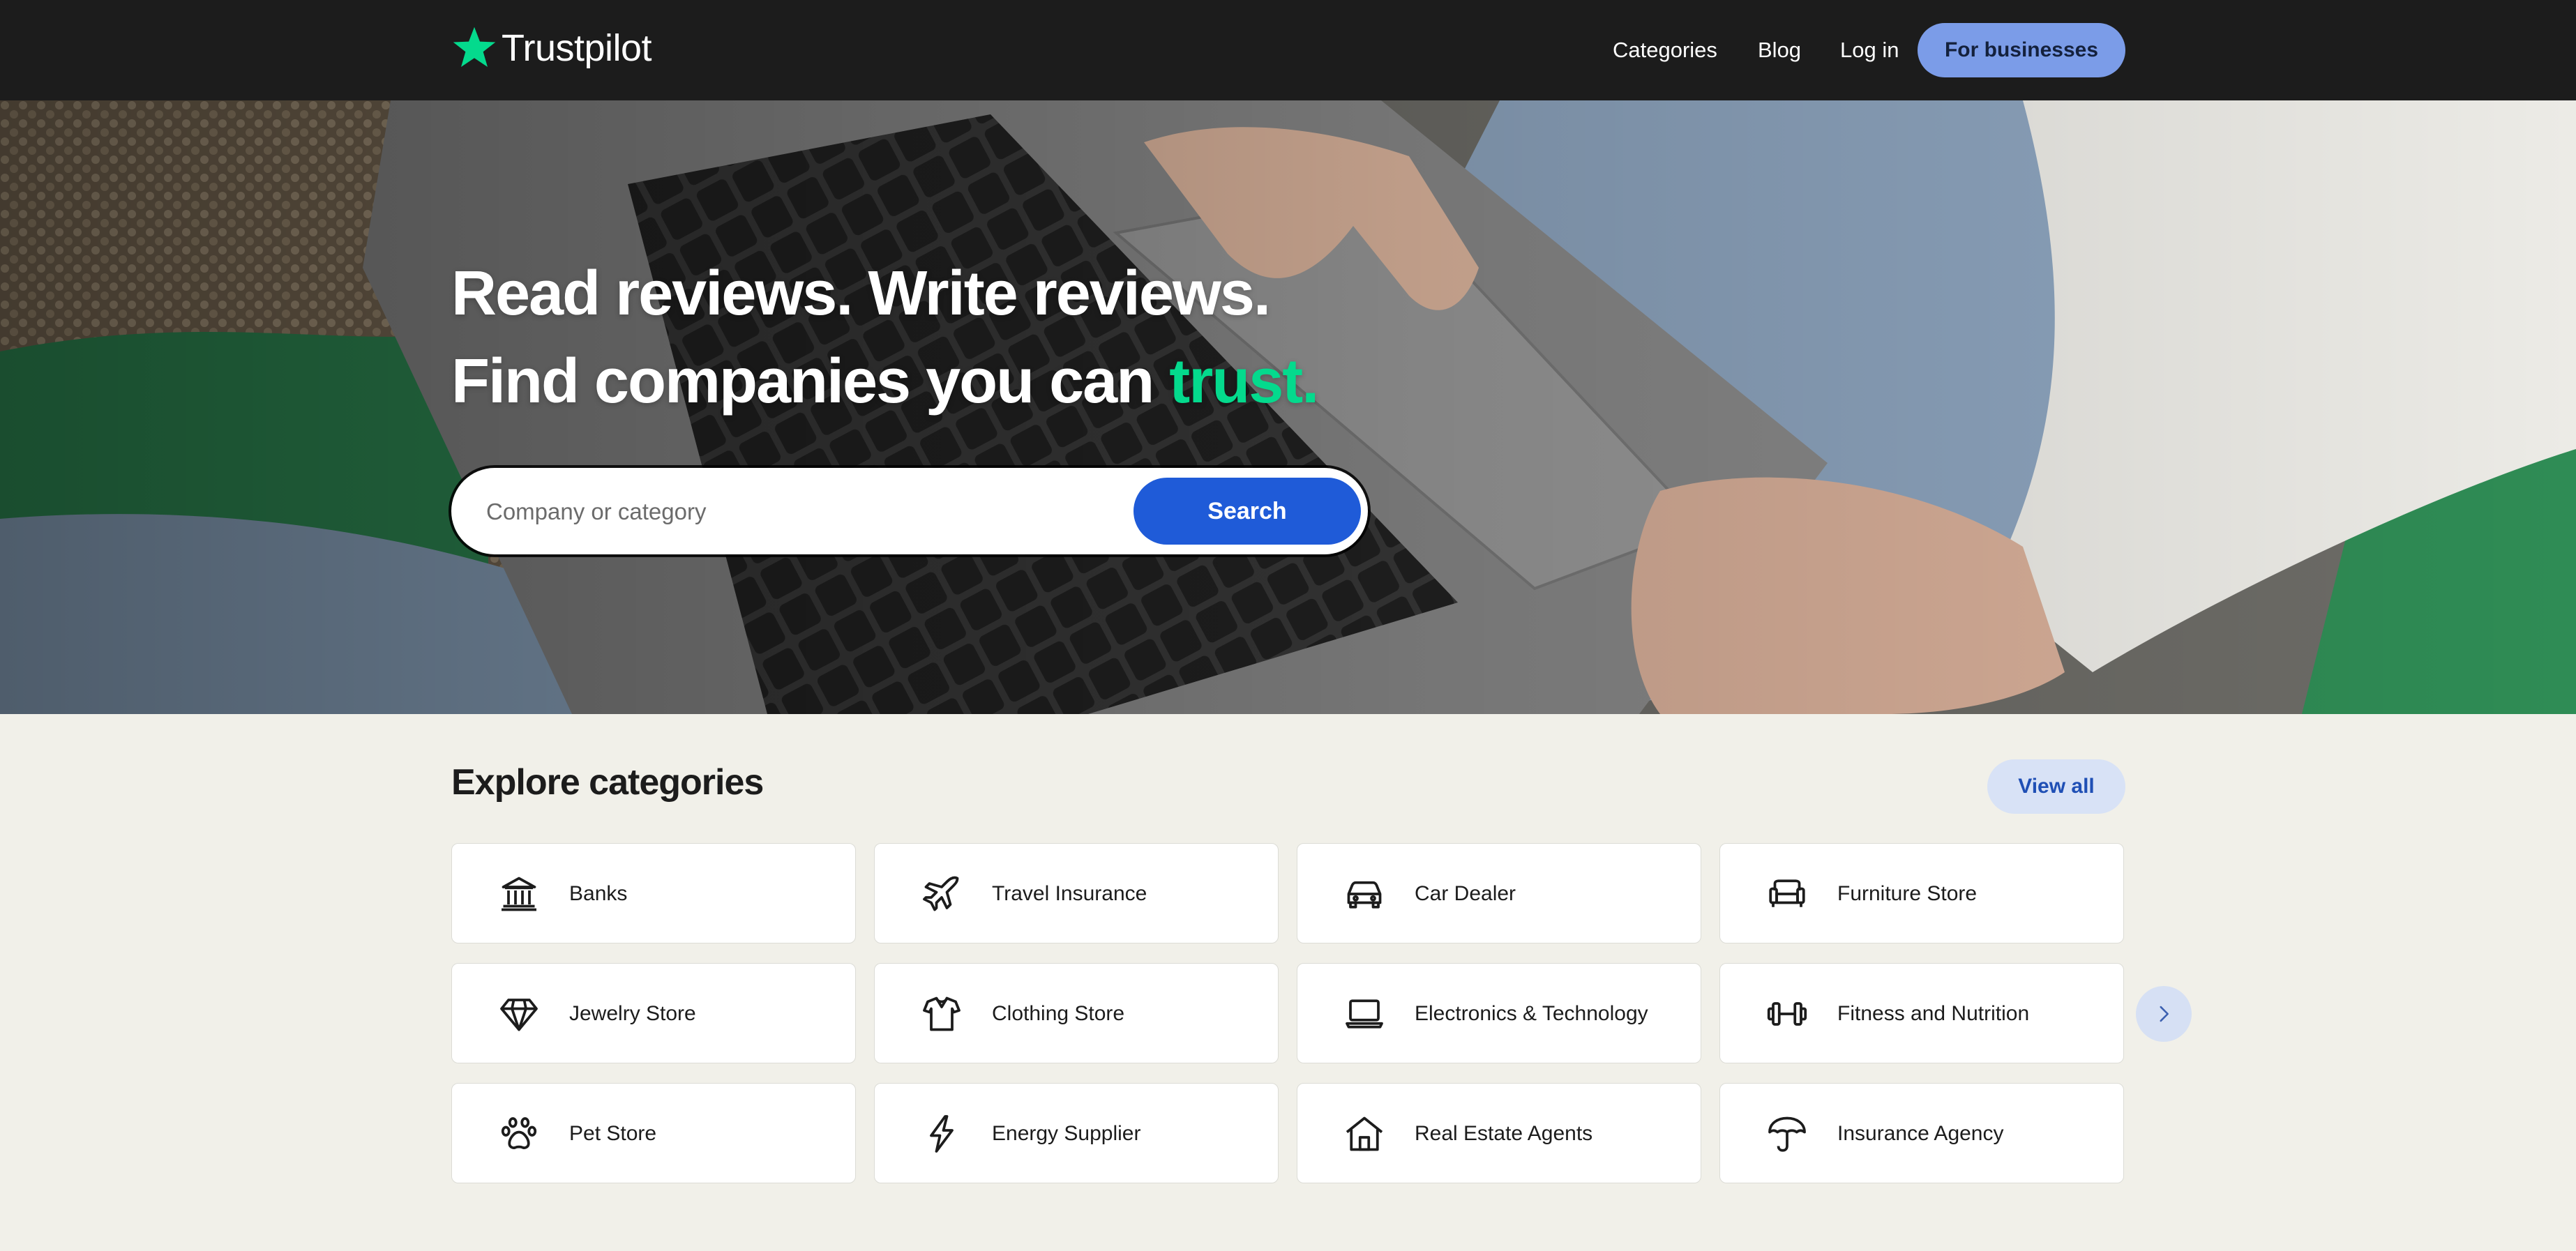 This screenshot has height=1251, width=2576. I want to click on category-label: Travel Insurance, so click(1069, 893).